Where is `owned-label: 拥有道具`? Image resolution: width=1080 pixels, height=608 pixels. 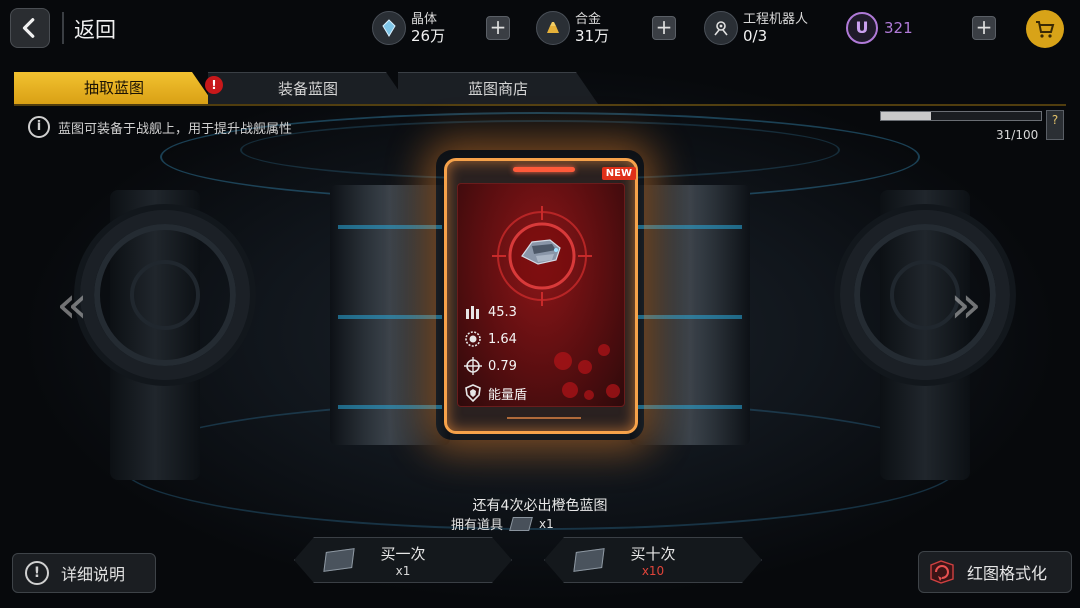
owned-label: 拥有道具 is located at coordinates (477, 525).